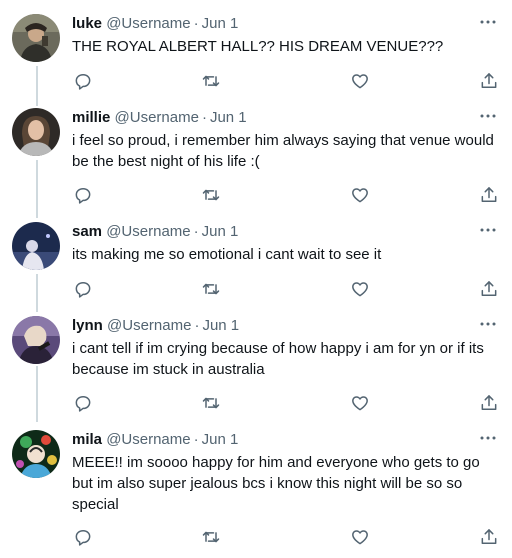 This screenshot has width=512, height=558. I want to click on display-name: lynn, so click(87, 325).